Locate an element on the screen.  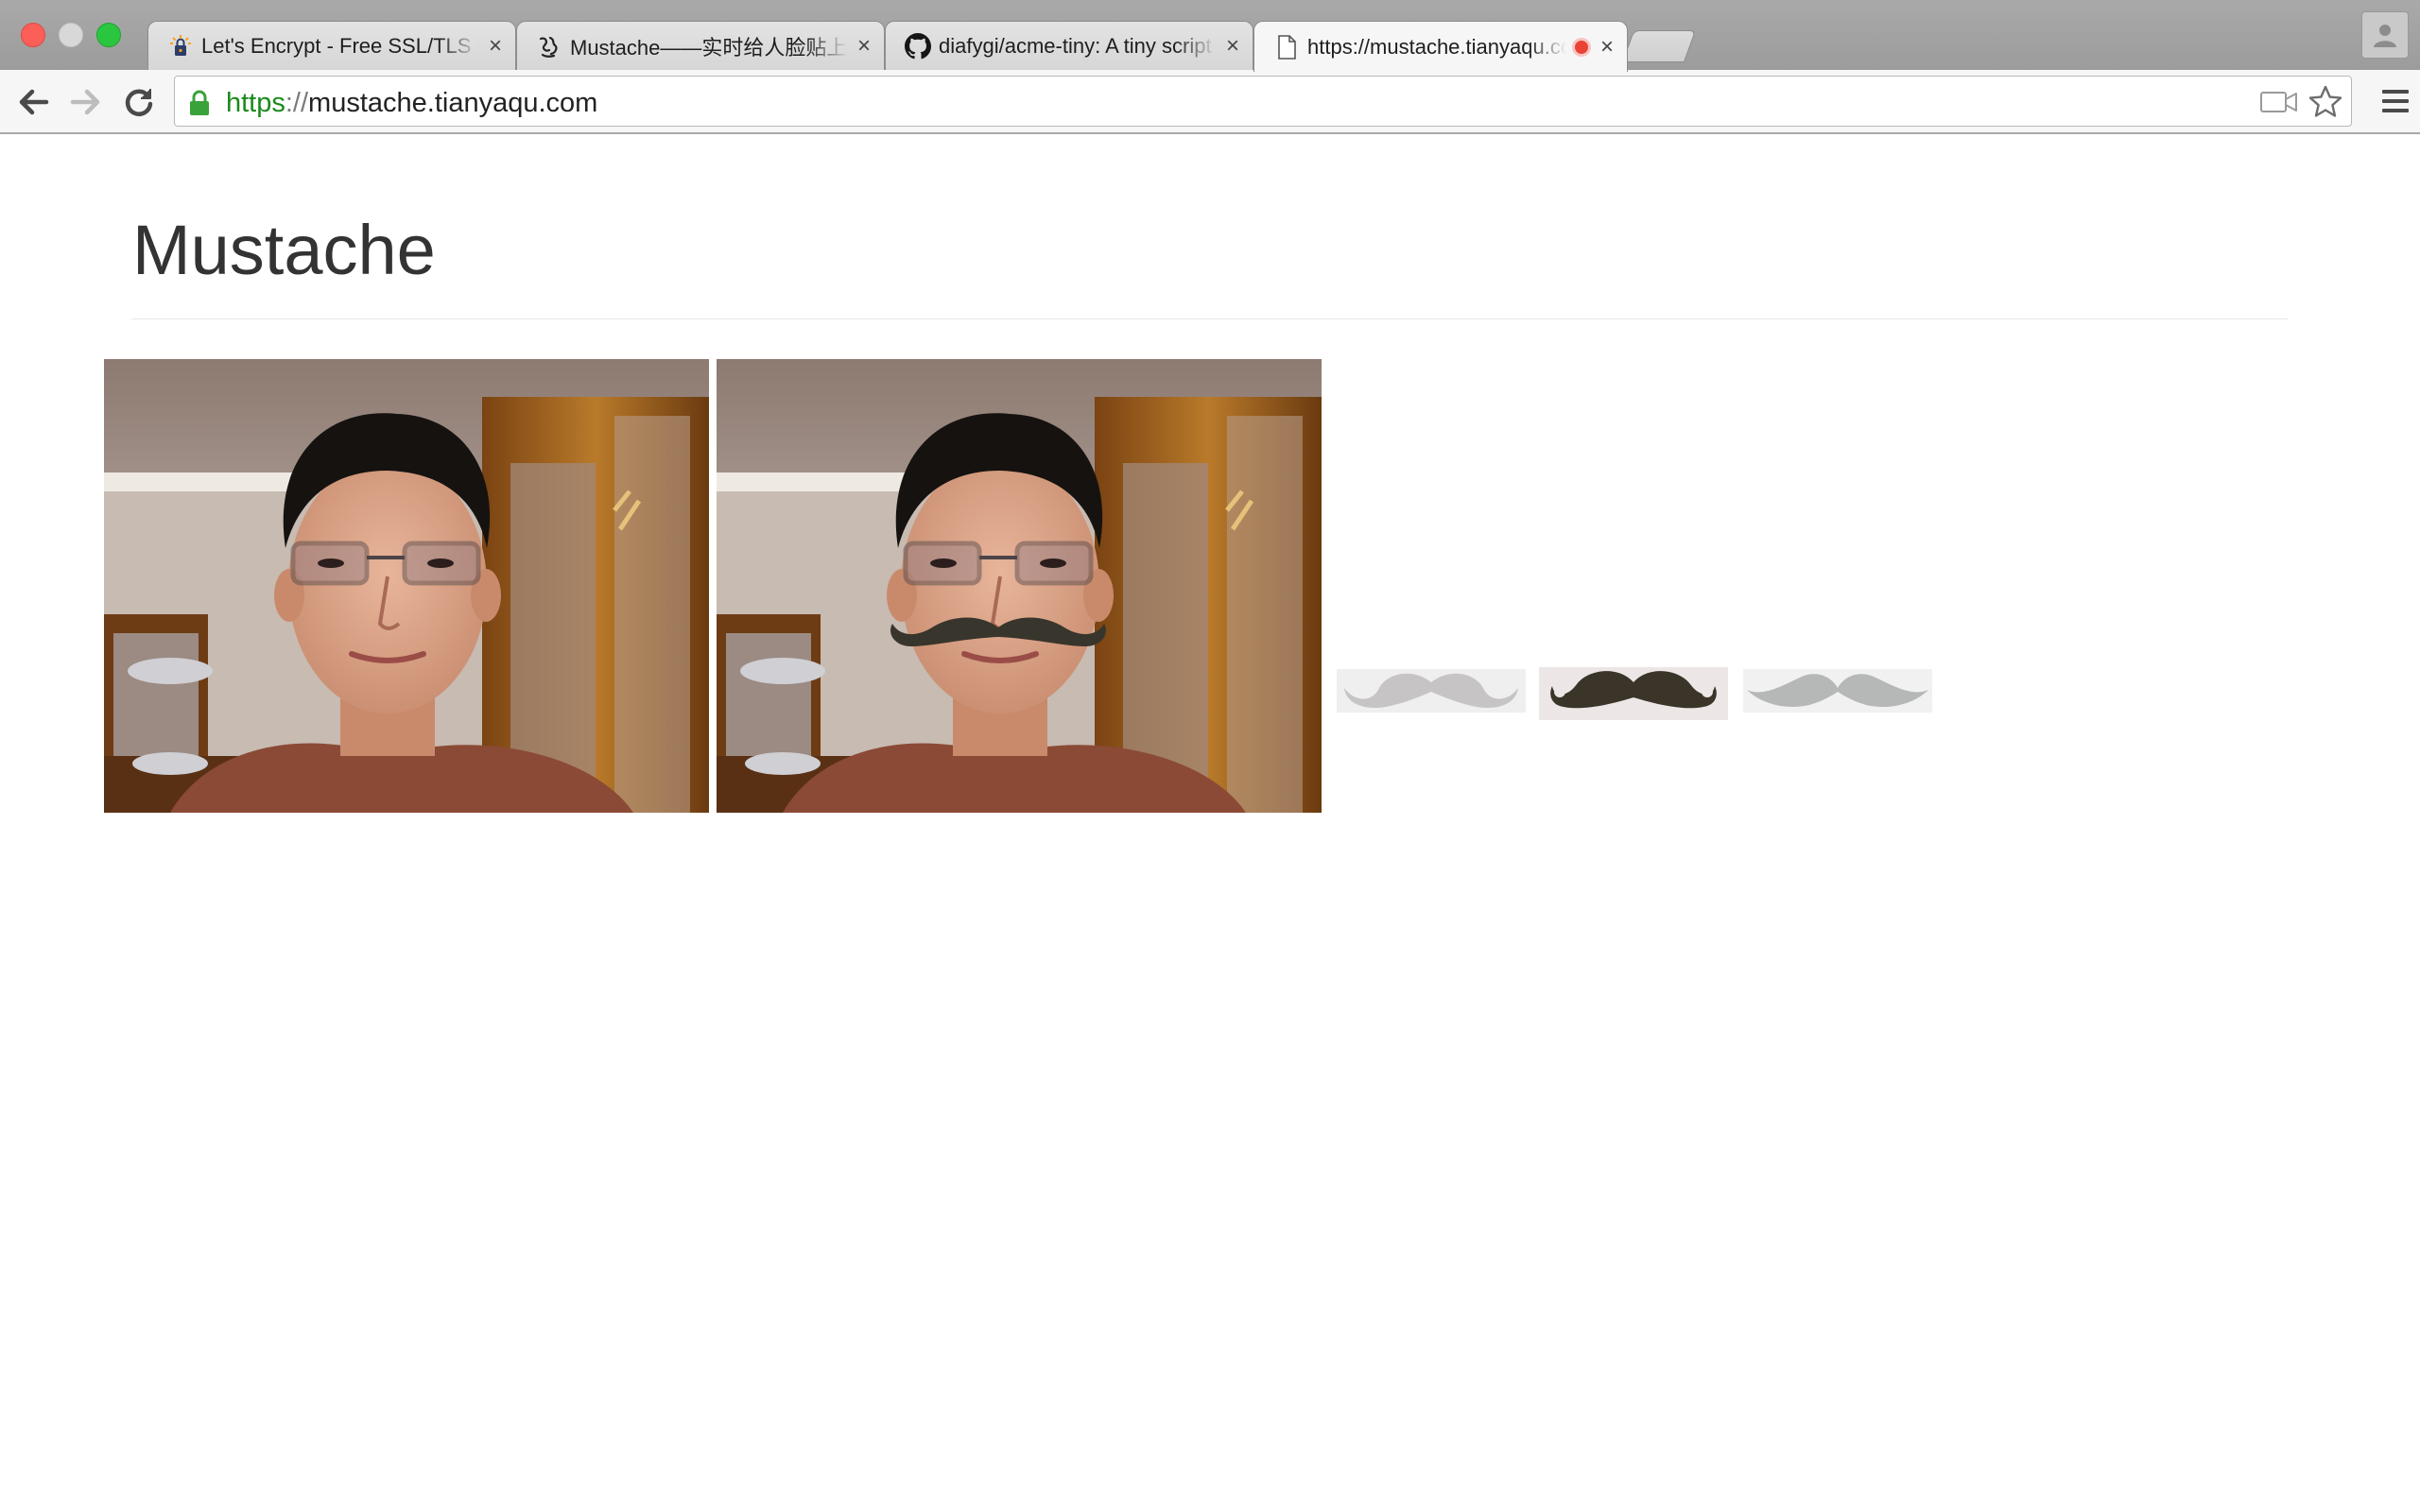
camera-in-use-icon is located at coordinates (2279, 104).